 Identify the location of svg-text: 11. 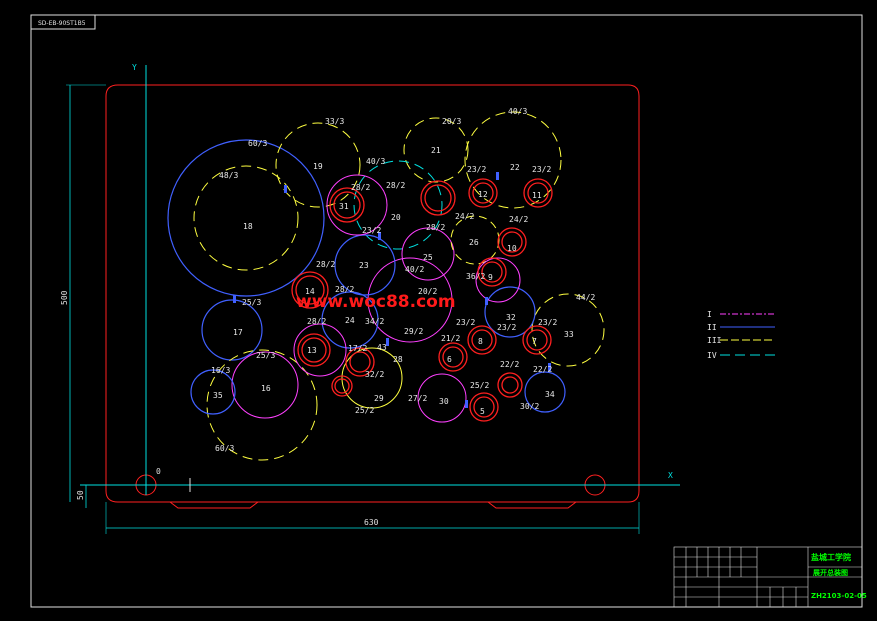
(537, 195).